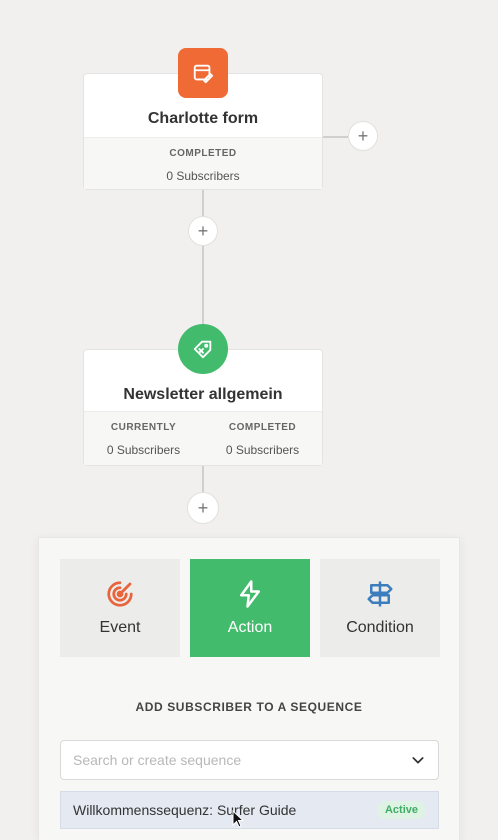  What do you see at coordinates (203, 394) in the screenshot?
I see `node-title: Newsletter allgemein` at bounding box center [203, 394].